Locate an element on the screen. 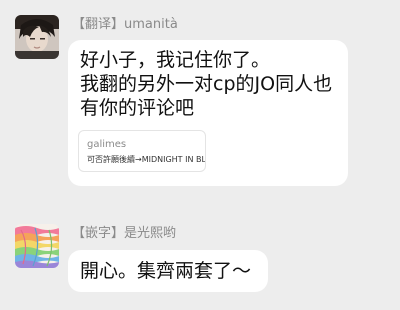 The width and height of the screenshot is (400, 310). message-line: 好小子，我记住你了。 is located at coordinates (175, 60).